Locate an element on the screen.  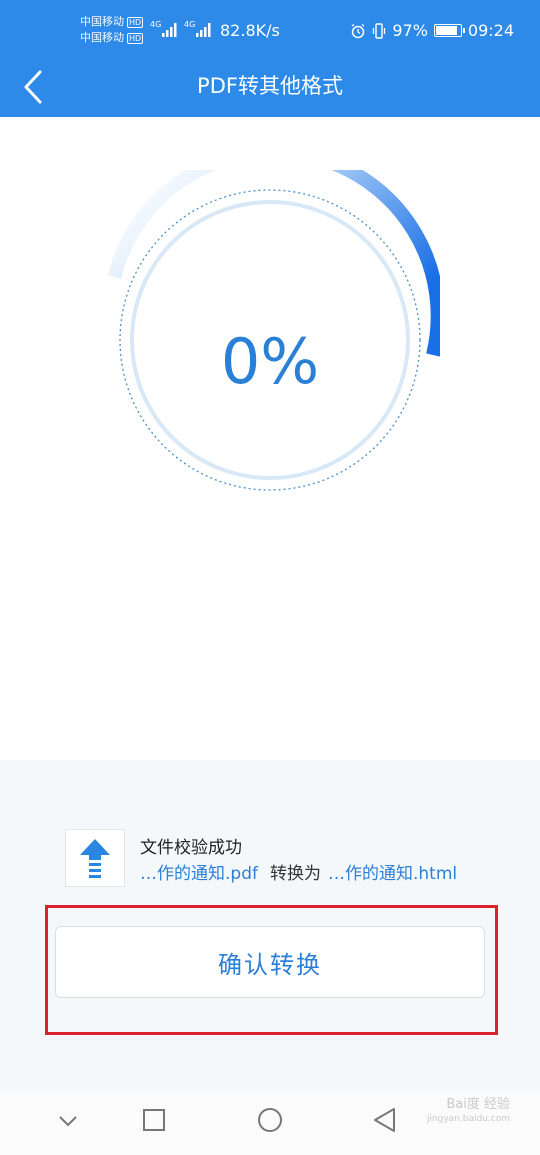
page-title: PDF转其他格式 is located at coordinates (270, 86).